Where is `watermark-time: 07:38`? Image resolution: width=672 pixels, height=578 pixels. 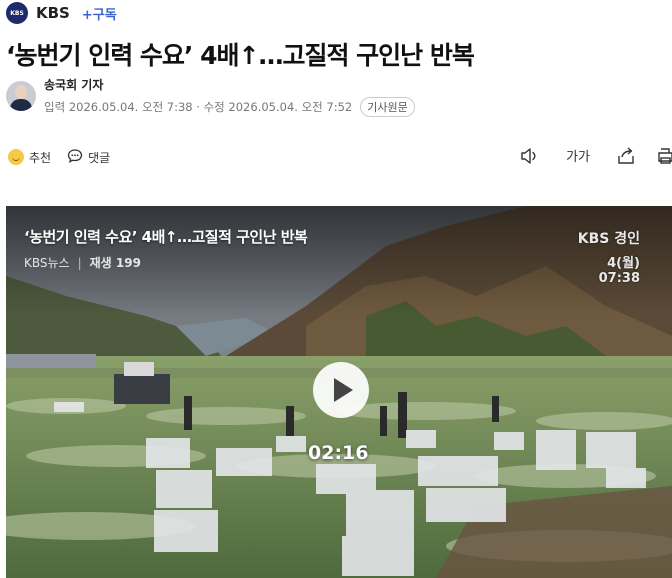 watermark-time: 07:38 is located at coordinates (619, 278).